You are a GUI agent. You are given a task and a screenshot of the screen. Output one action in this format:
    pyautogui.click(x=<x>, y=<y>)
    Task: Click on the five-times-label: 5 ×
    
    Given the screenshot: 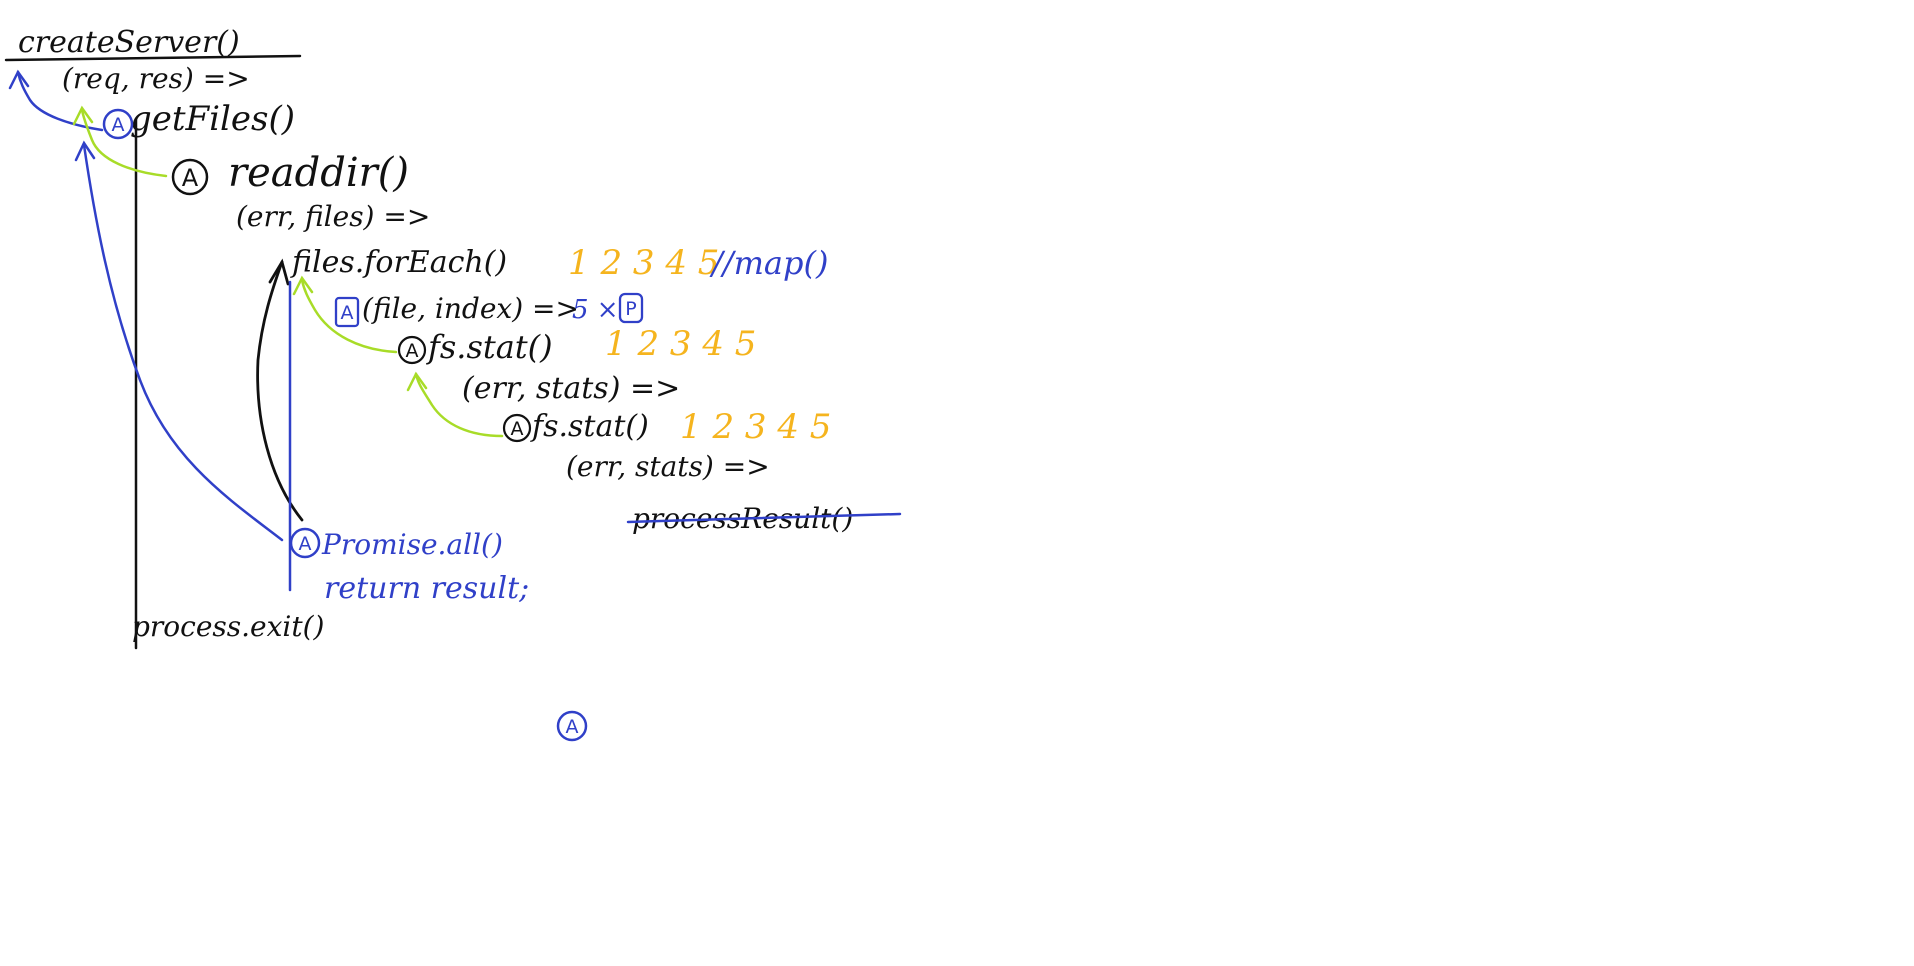 What is the action you would take?
    pyautogui.click(x=595, y=310)
    